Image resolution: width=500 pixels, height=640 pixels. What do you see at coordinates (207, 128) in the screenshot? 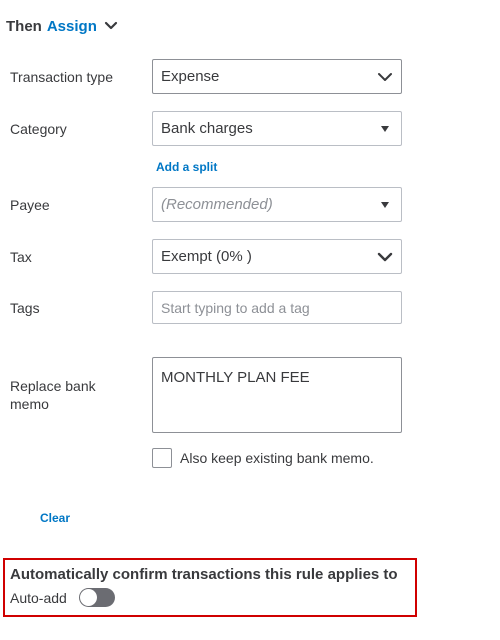
I see `category-value: Bank charges` at bounding box center [207, 128].